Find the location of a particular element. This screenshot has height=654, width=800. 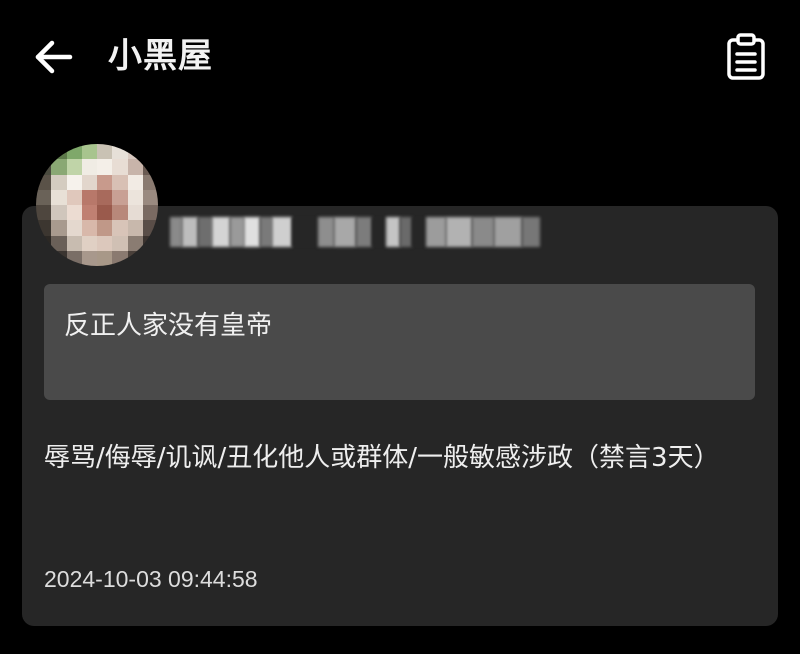

avatar-pixelated-image is located at coordinates (97, 205).